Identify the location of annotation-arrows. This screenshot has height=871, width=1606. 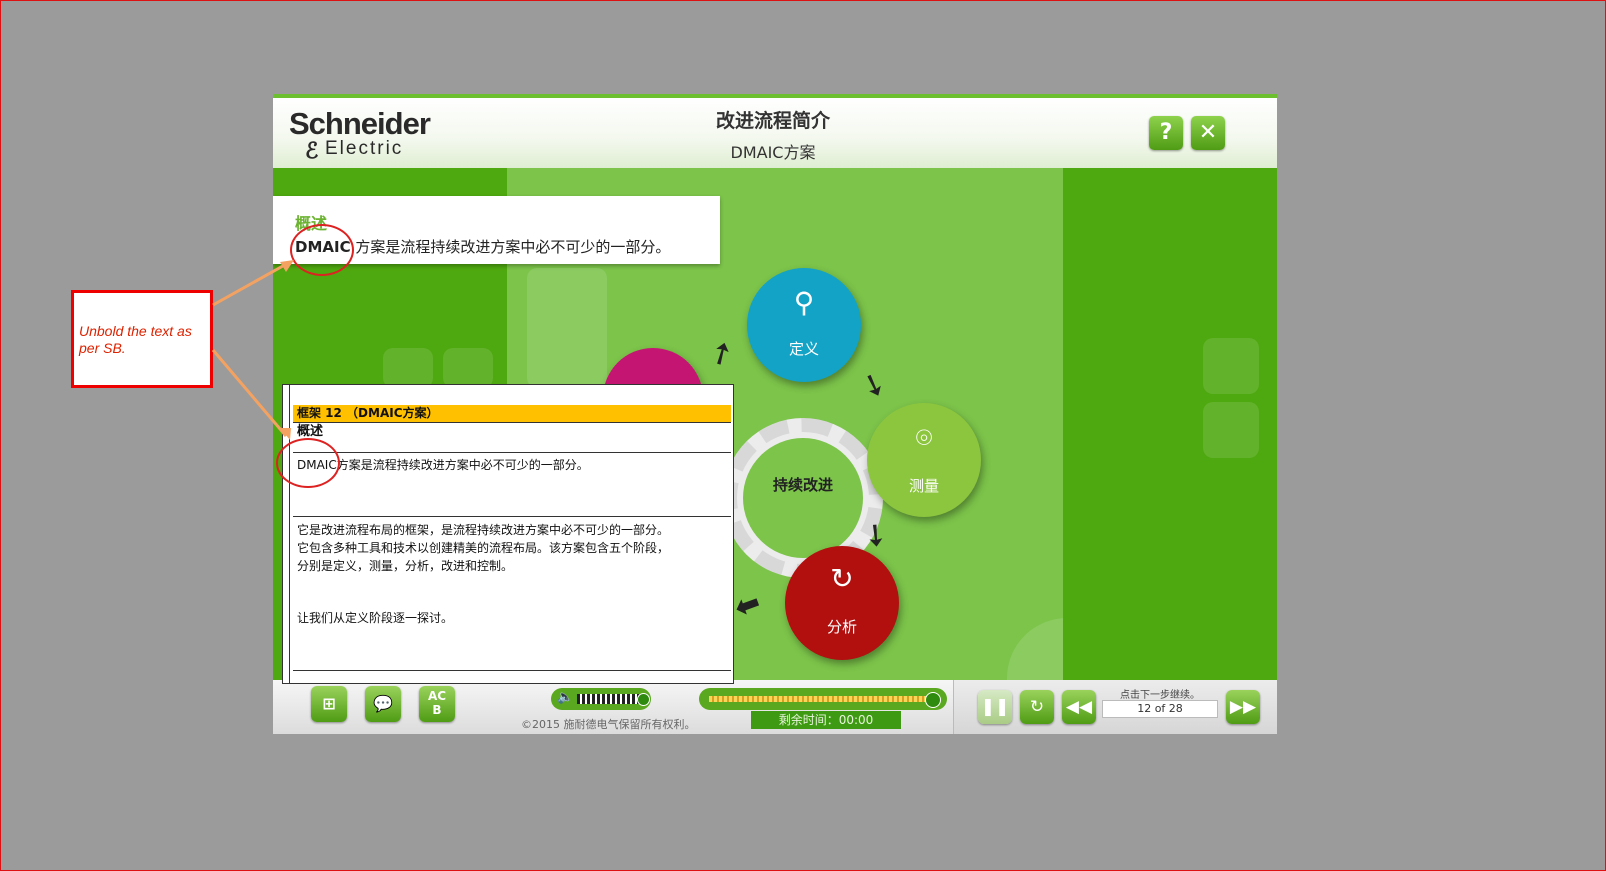
(252, 350).